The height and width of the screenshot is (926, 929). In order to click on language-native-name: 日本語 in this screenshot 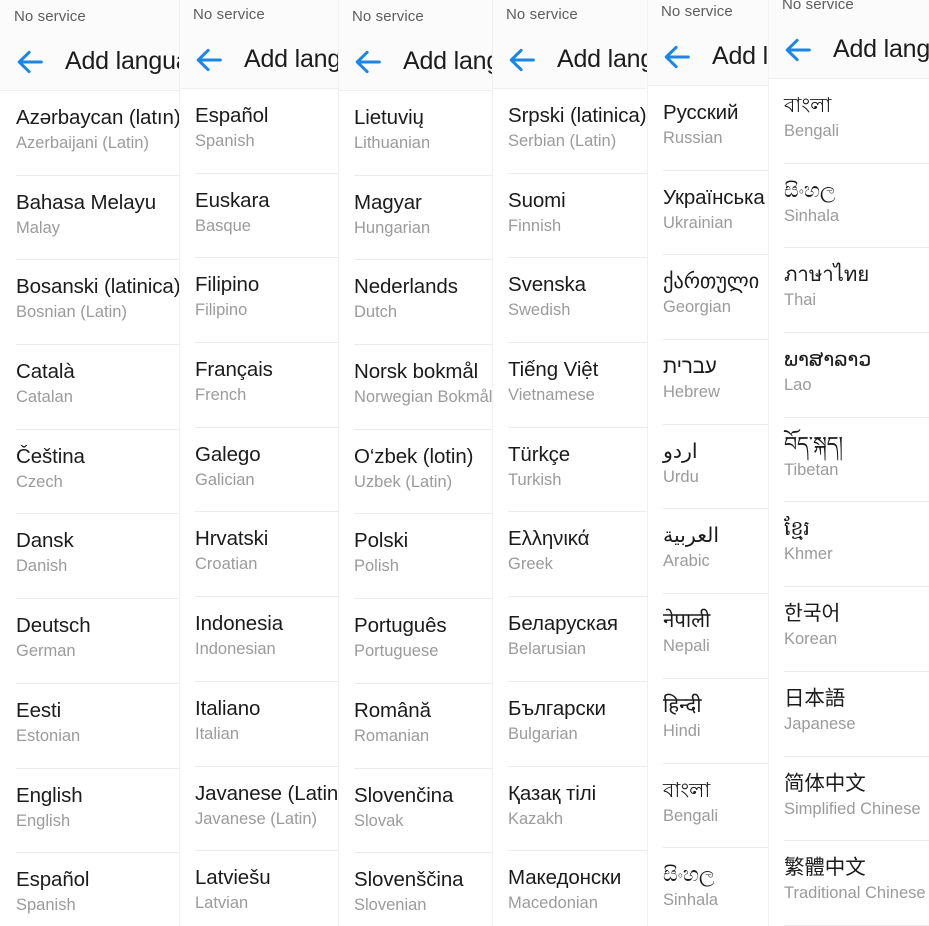, I will do `click(815, 698)`.